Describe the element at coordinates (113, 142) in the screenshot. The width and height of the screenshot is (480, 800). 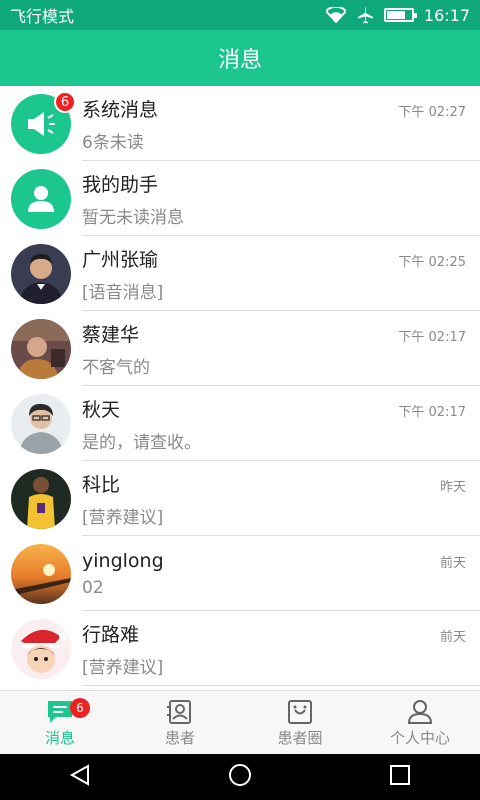
I see `conversation-preview: 6条未读` at that location.